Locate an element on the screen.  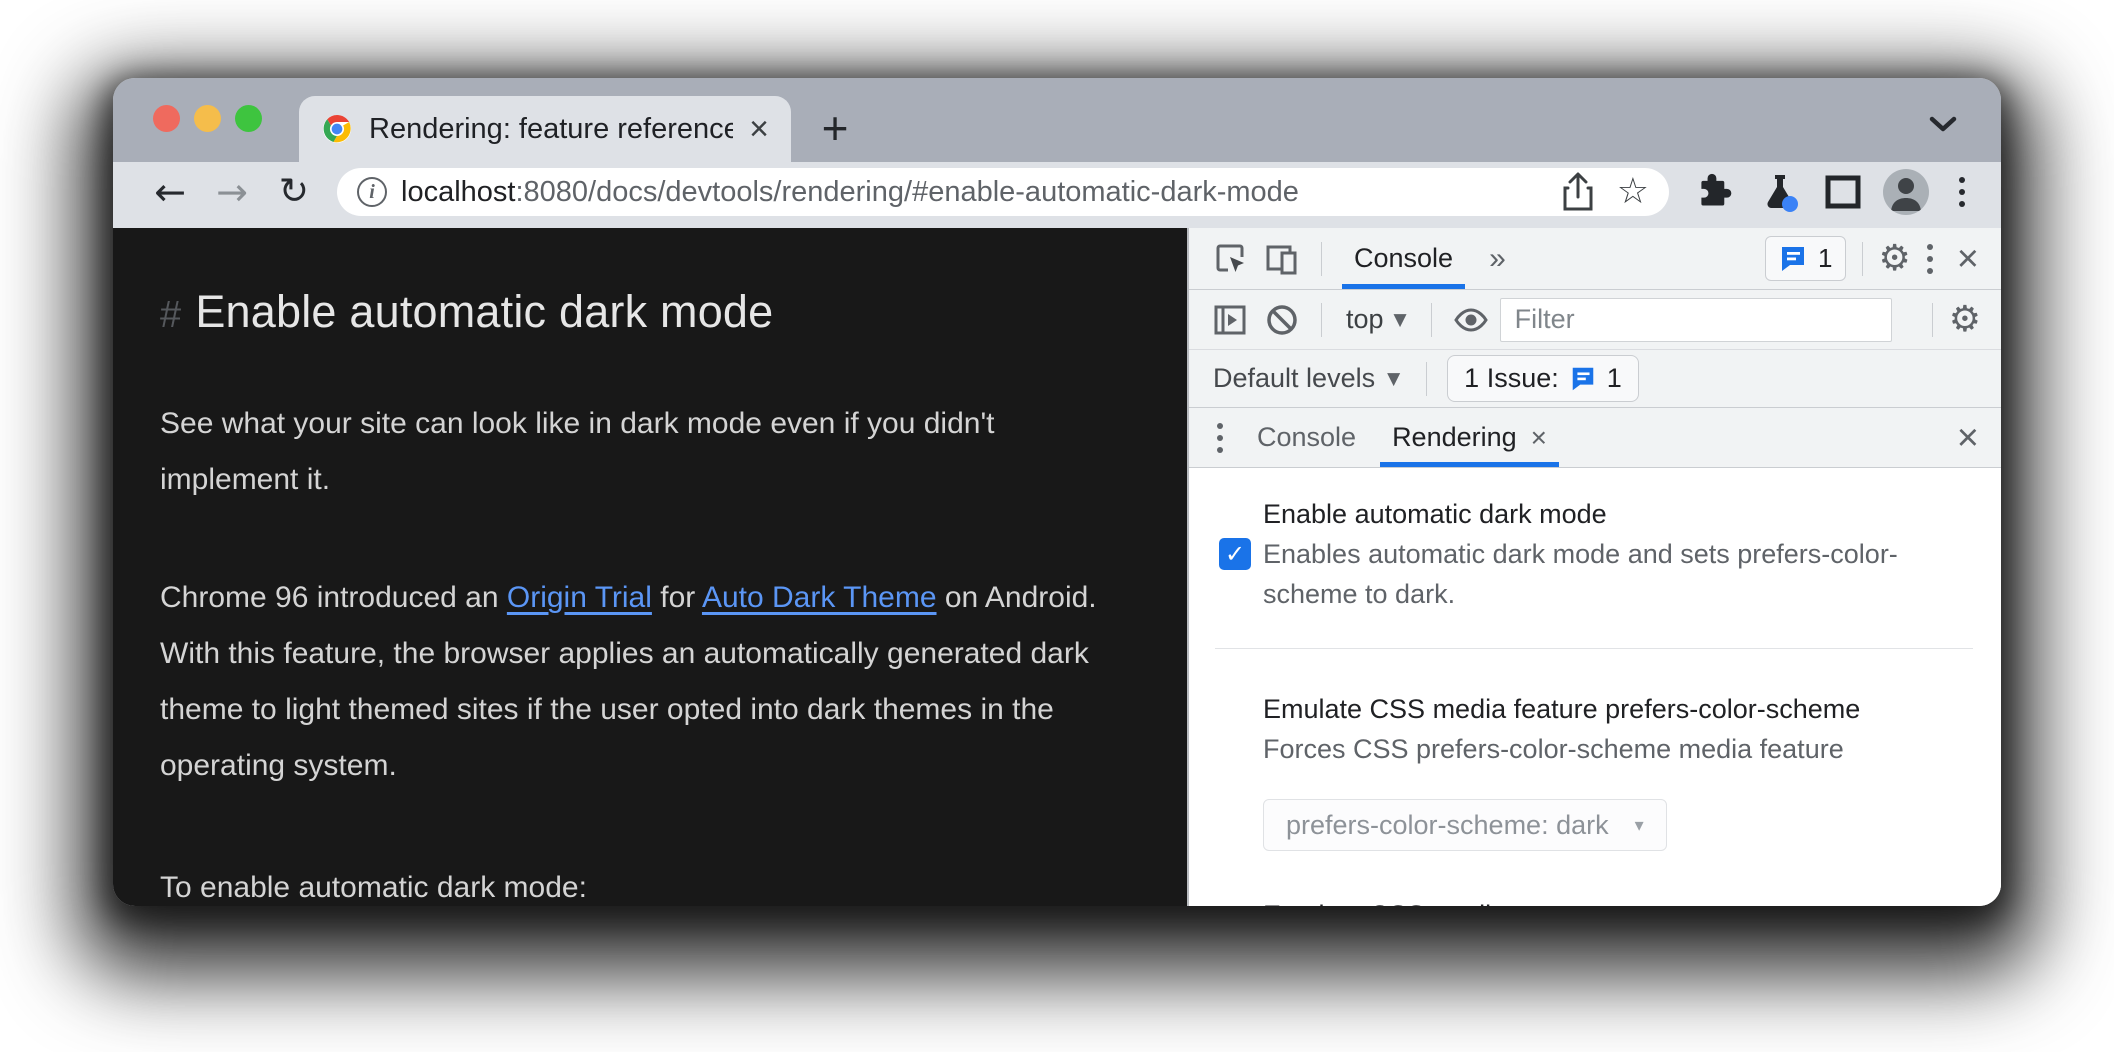
console-toolbar: top ▼ ⚙ is located at coordinates (1595, 320).